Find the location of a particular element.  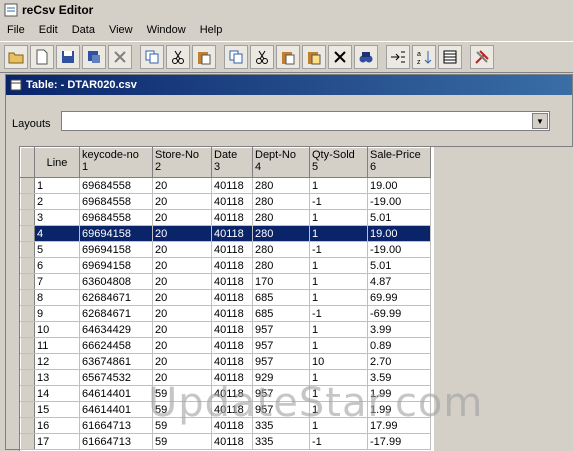

frame-title-bar: Table: - DTAR020.csv is located at coordinates (289, 85).